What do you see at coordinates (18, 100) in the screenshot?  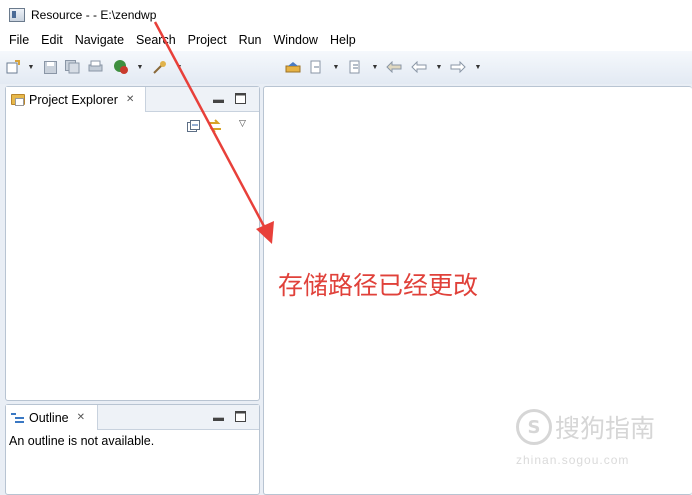 I see `project-explorer-icon` at bounding box center [18, 100].